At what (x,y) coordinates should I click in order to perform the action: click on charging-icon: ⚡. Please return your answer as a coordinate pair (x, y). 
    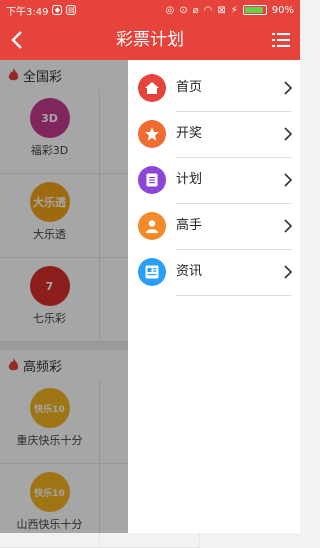
    Looking at the image, I should click on (234, 10).